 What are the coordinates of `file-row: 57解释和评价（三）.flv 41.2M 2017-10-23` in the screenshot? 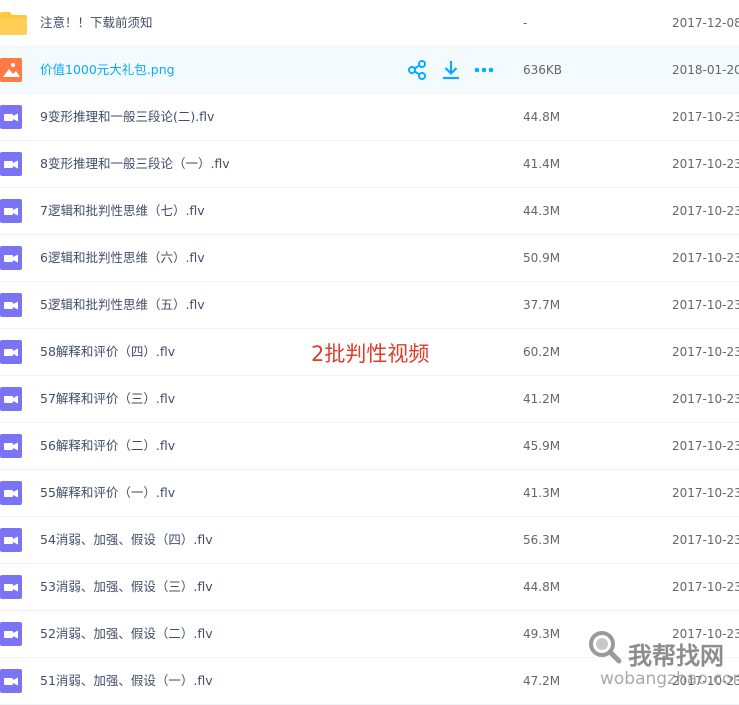 It's located at (369, 399).